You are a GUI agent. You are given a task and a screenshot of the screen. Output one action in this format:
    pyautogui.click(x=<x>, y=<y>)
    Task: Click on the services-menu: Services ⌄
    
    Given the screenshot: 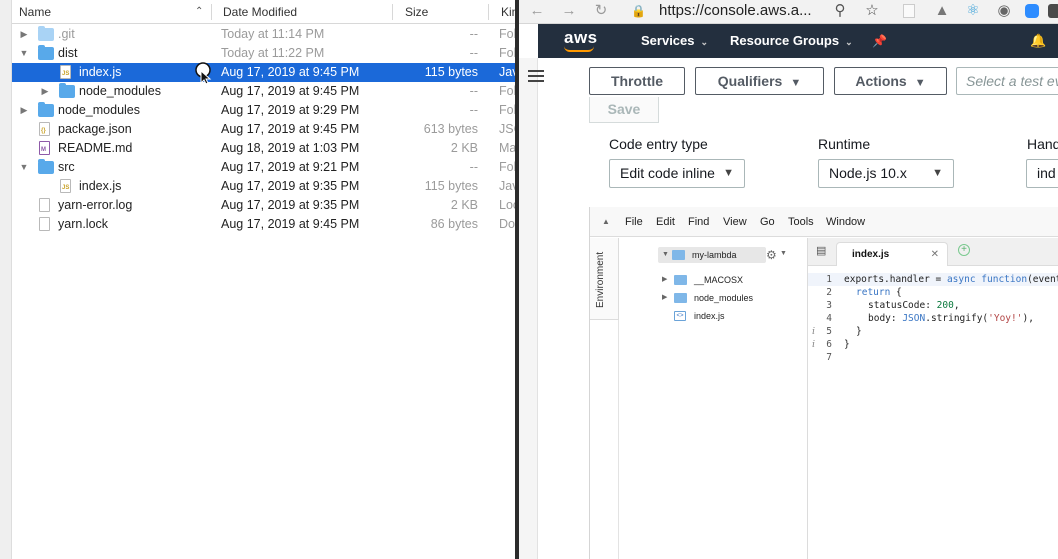 What is the action you would take?
    pyautogui.click(x=674, y=41)
    